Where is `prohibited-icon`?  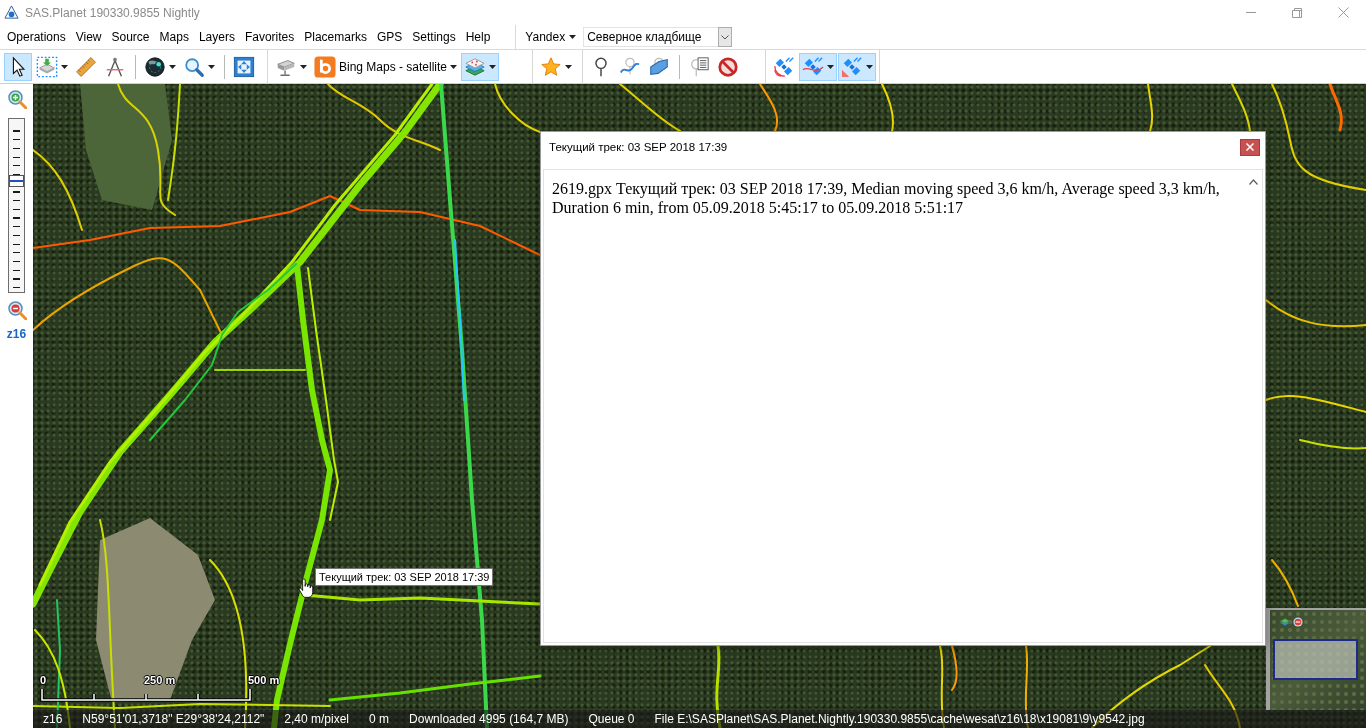
prohibited-icon is located at coordinates (728, 66).